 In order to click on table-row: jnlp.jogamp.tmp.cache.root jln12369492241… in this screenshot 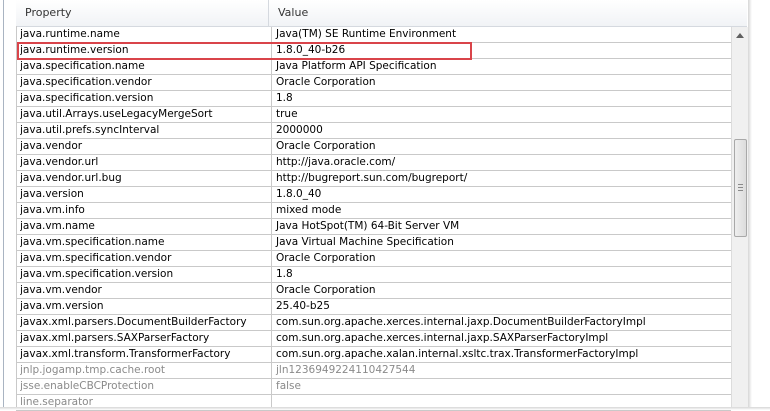, I will do `click(373, 371)`.